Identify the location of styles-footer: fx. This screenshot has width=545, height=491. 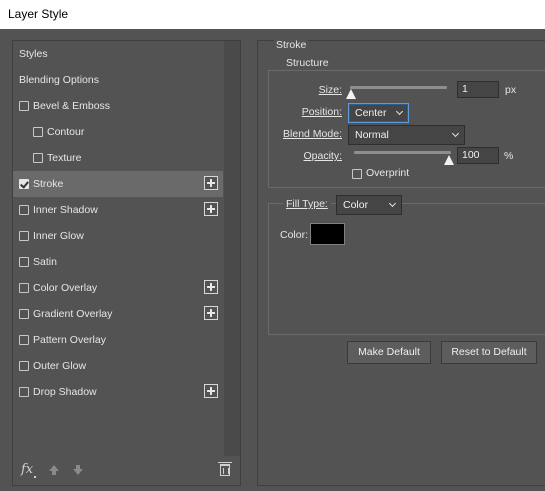
(126, 470).